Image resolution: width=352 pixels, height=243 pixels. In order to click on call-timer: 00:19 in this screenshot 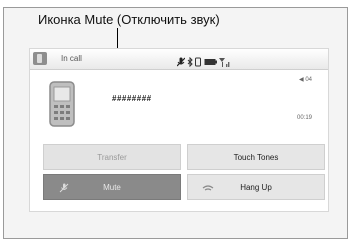, I will do `click(304, 118)`.